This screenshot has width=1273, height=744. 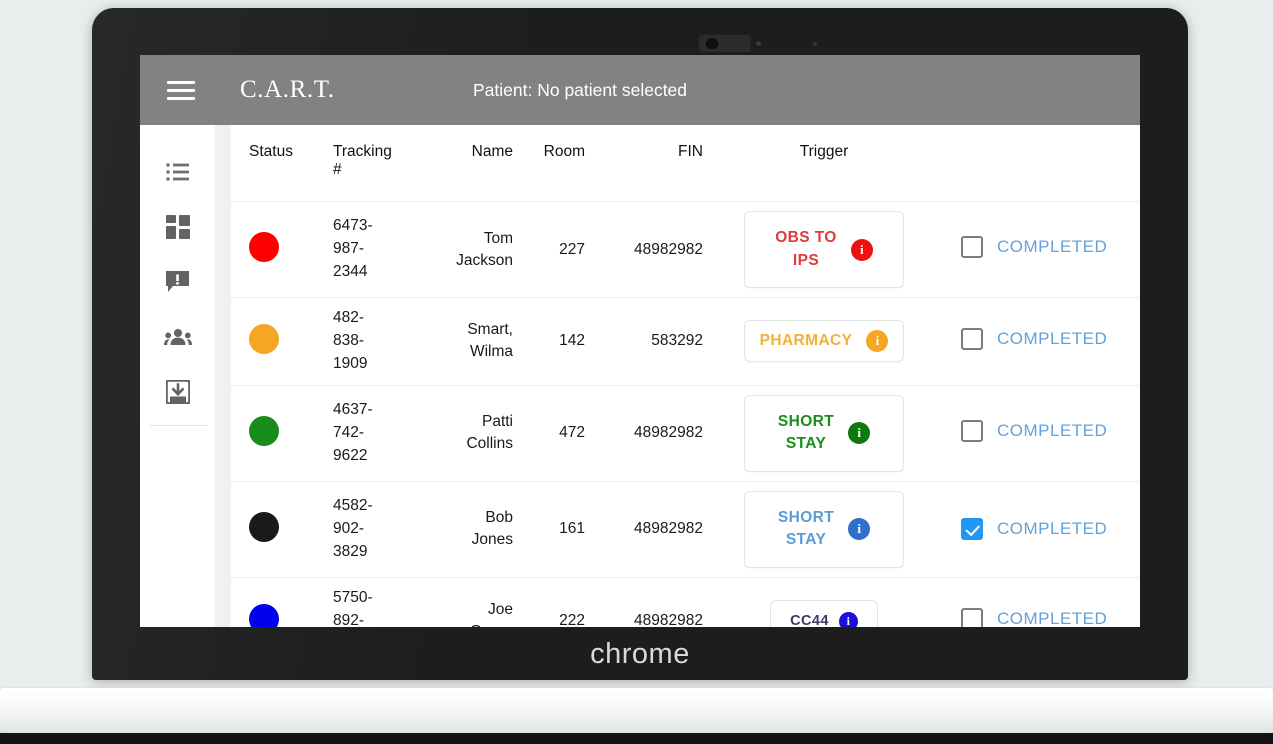 I want to click on trigger-label: OBS TO IPS, so click(x=806, y=249).